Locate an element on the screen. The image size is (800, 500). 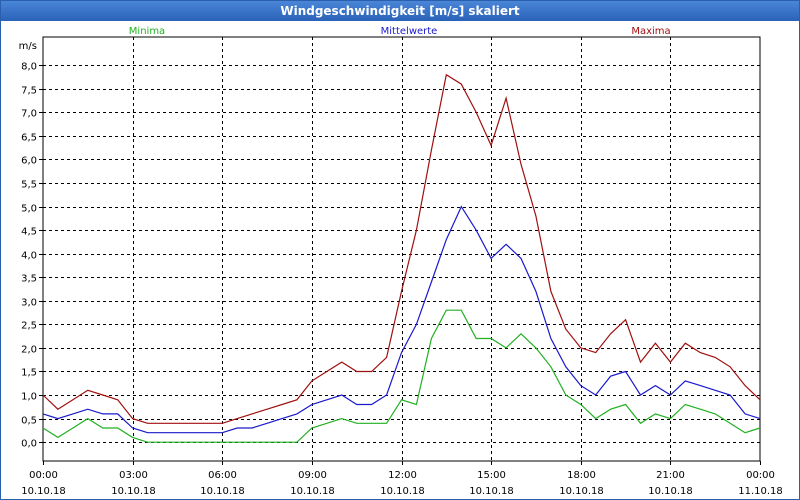
y-tick-label: 0,5 is located at coordinates (29, 421).